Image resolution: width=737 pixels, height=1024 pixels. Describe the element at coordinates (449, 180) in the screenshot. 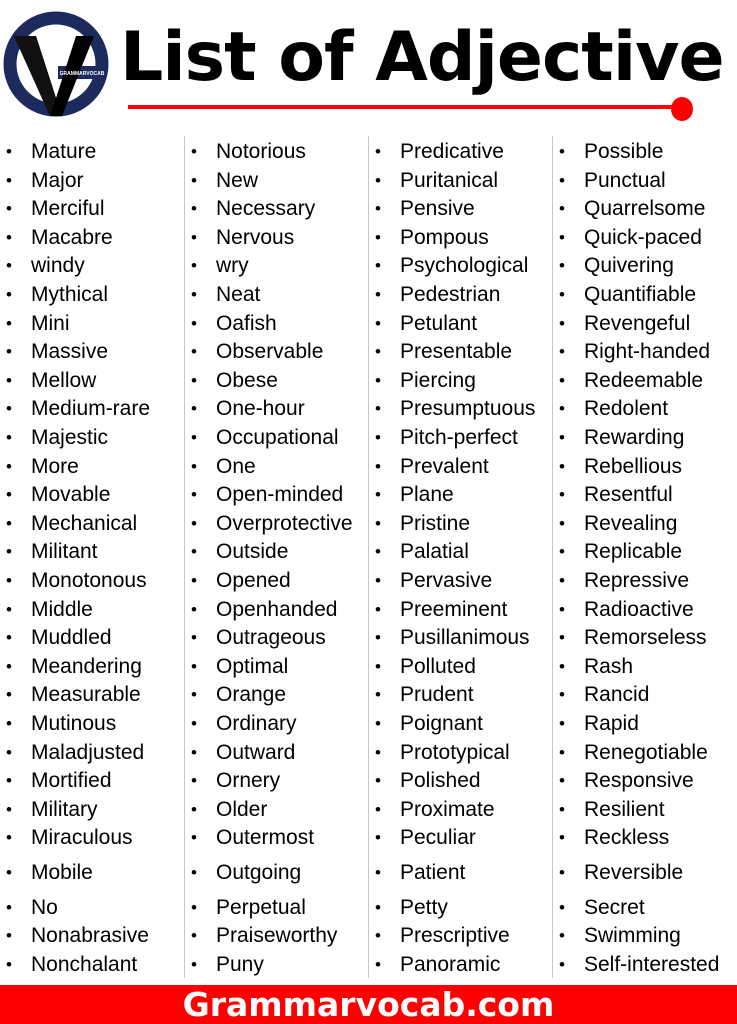

I see `adjective-word: Puritanical` at that location.